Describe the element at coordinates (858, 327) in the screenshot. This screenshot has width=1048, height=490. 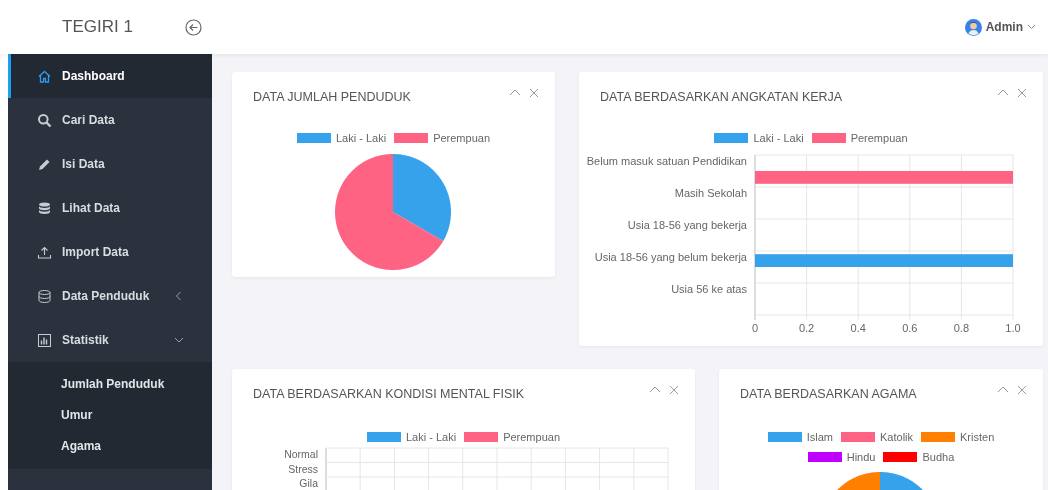
I see `tick-label: 0.4` at that location.